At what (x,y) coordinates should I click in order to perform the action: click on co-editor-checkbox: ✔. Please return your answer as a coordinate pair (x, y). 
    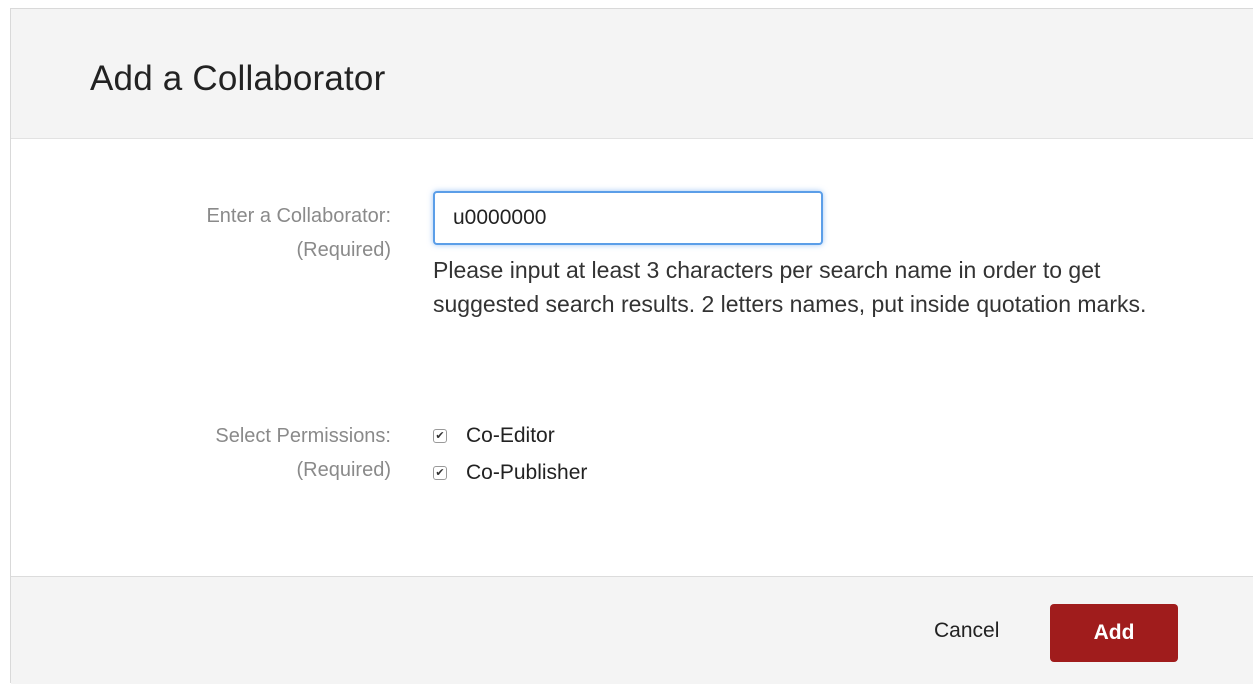
    Looking at the image, I should click on (440, 436).